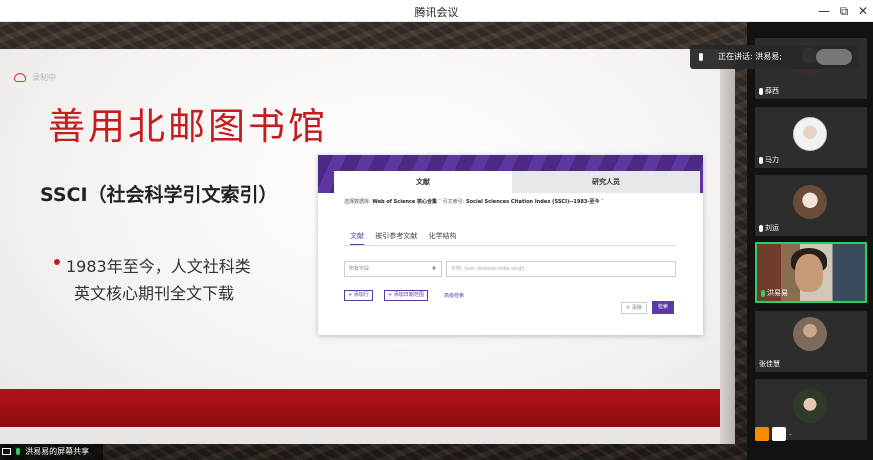 This screenshot has height=460, width=873. I want to click on participant-tile: 张佳慧, so click(811, 341).